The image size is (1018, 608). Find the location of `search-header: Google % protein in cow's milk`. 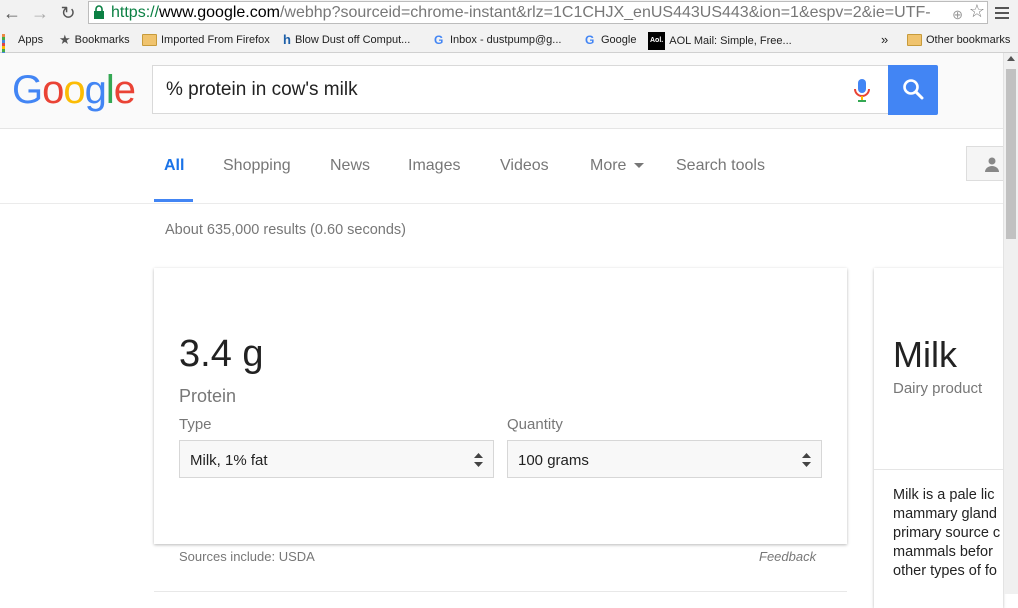

search-header: Google % protein in cow's milk is located at coordinates (501, 91).